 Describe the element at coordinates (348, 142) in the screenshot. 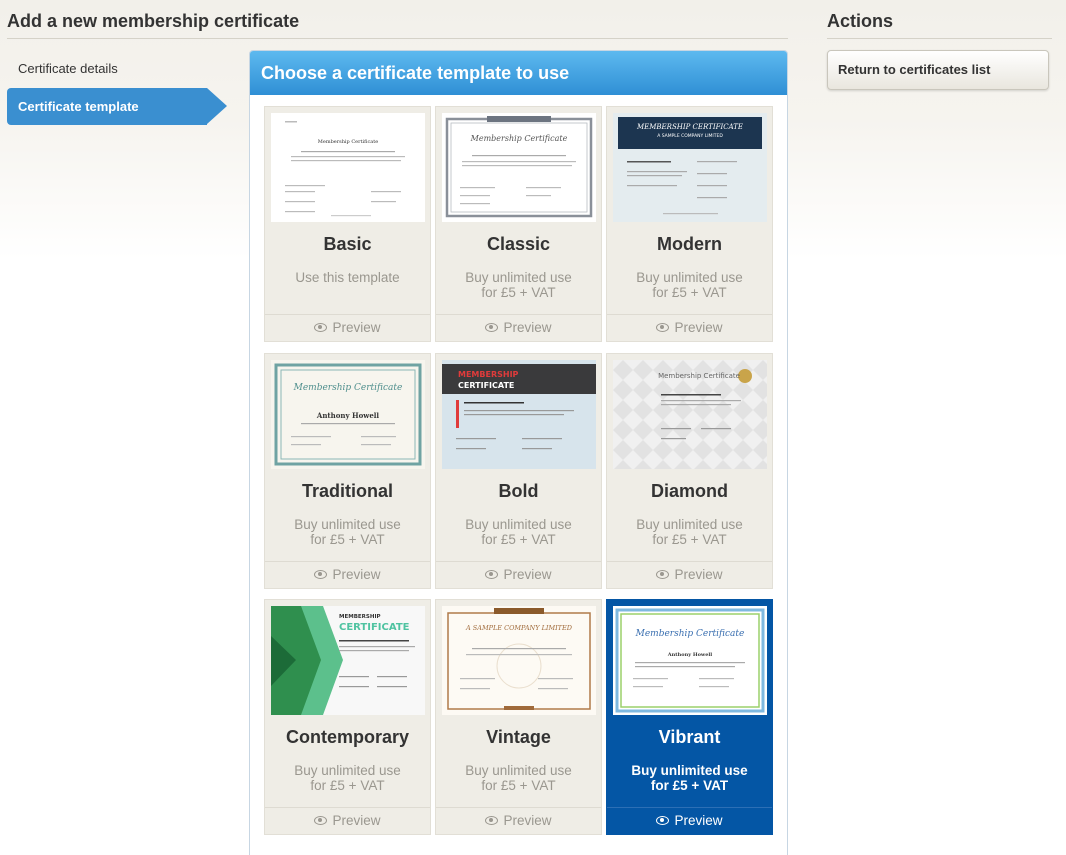

I see `basic-thumb-title: Membership Certificate` at that location.